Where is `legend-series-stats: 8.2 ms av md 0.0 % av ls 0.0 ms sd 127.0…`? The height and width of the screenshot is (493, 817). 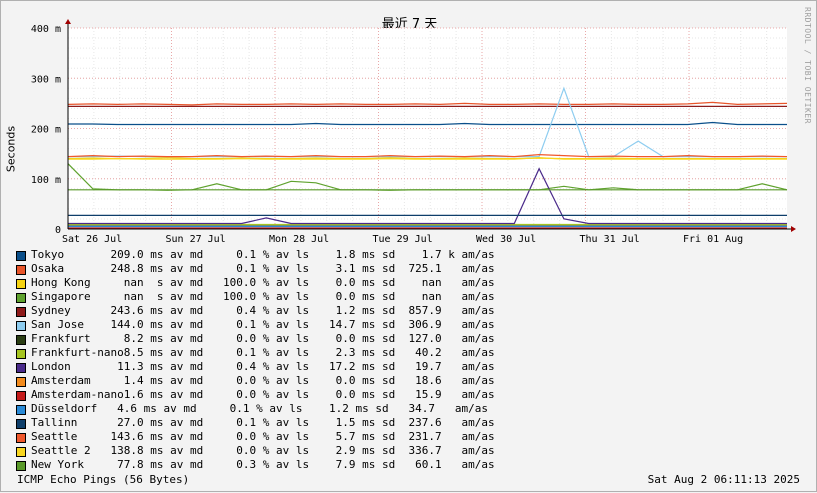
legend-series-stats: 8.2 ms av md 0.0 % av ls 0.0 ms sd 127.0… is located at coordinates (263, 338).